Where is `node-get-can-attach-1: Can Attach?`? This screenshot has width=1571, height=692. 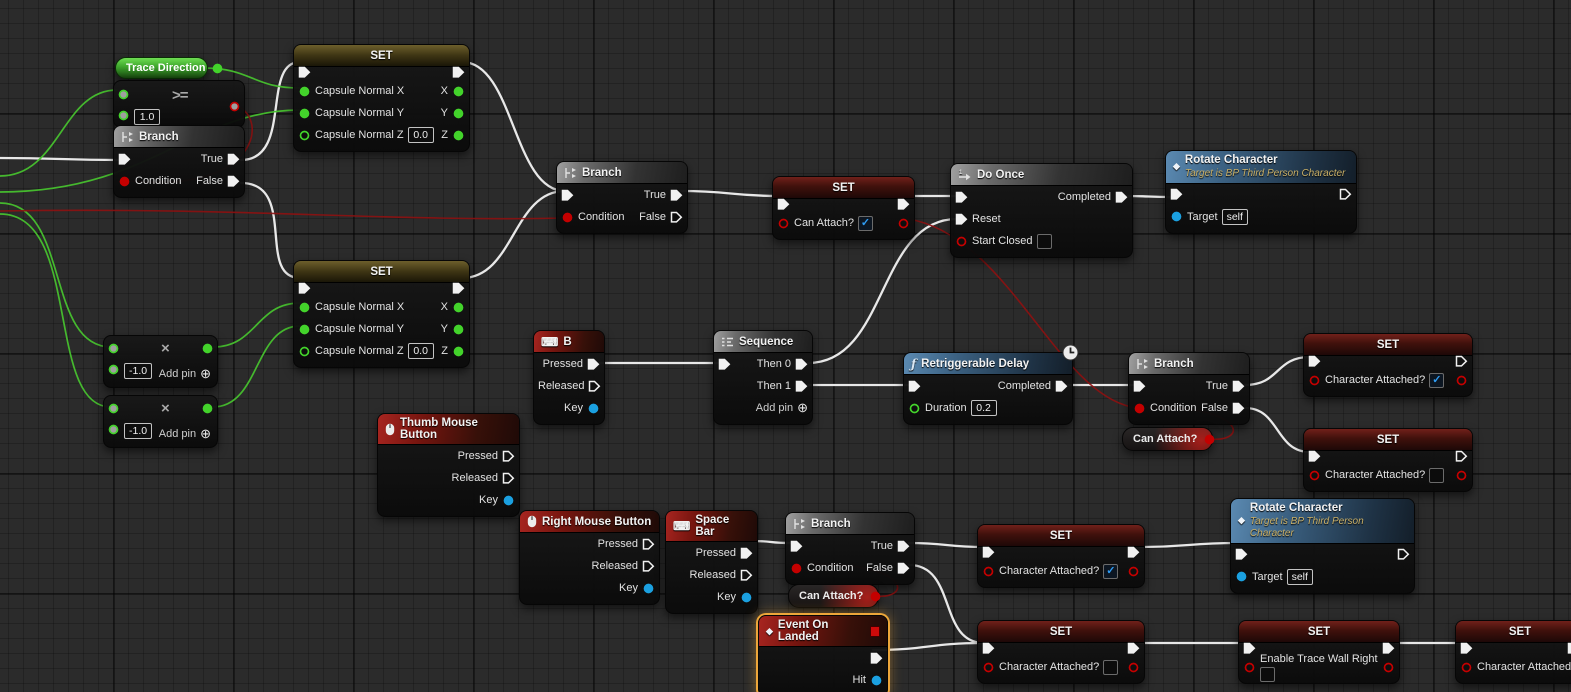 node-get-can-attach-1: Can Attach? is located at coordinates (1169, 439).